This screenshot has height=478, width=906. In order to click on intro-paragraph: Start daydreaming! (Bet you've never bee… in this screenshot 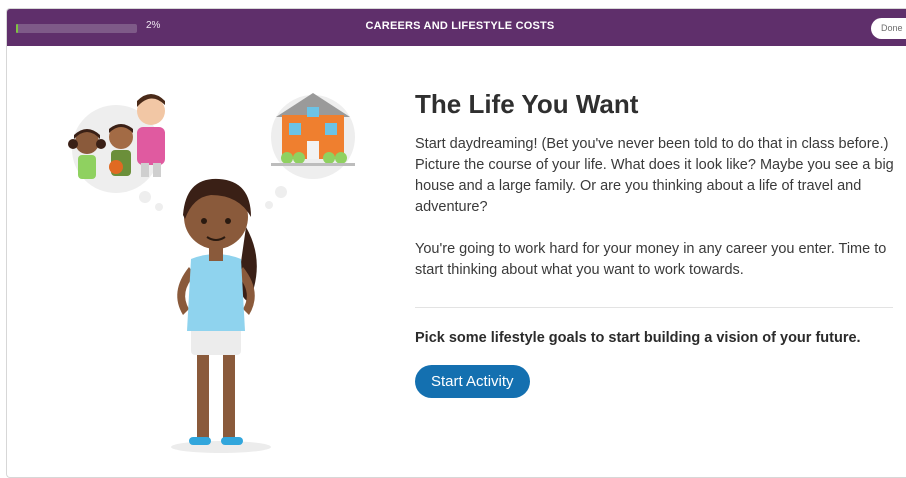, I will do `click(654, 175)`.